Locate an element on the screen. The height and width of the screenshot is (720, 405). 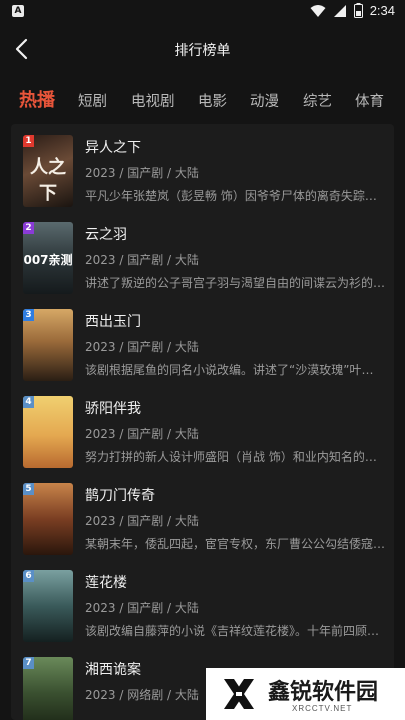
tab-anime: 动漫 is located at coordinates (264, 100).